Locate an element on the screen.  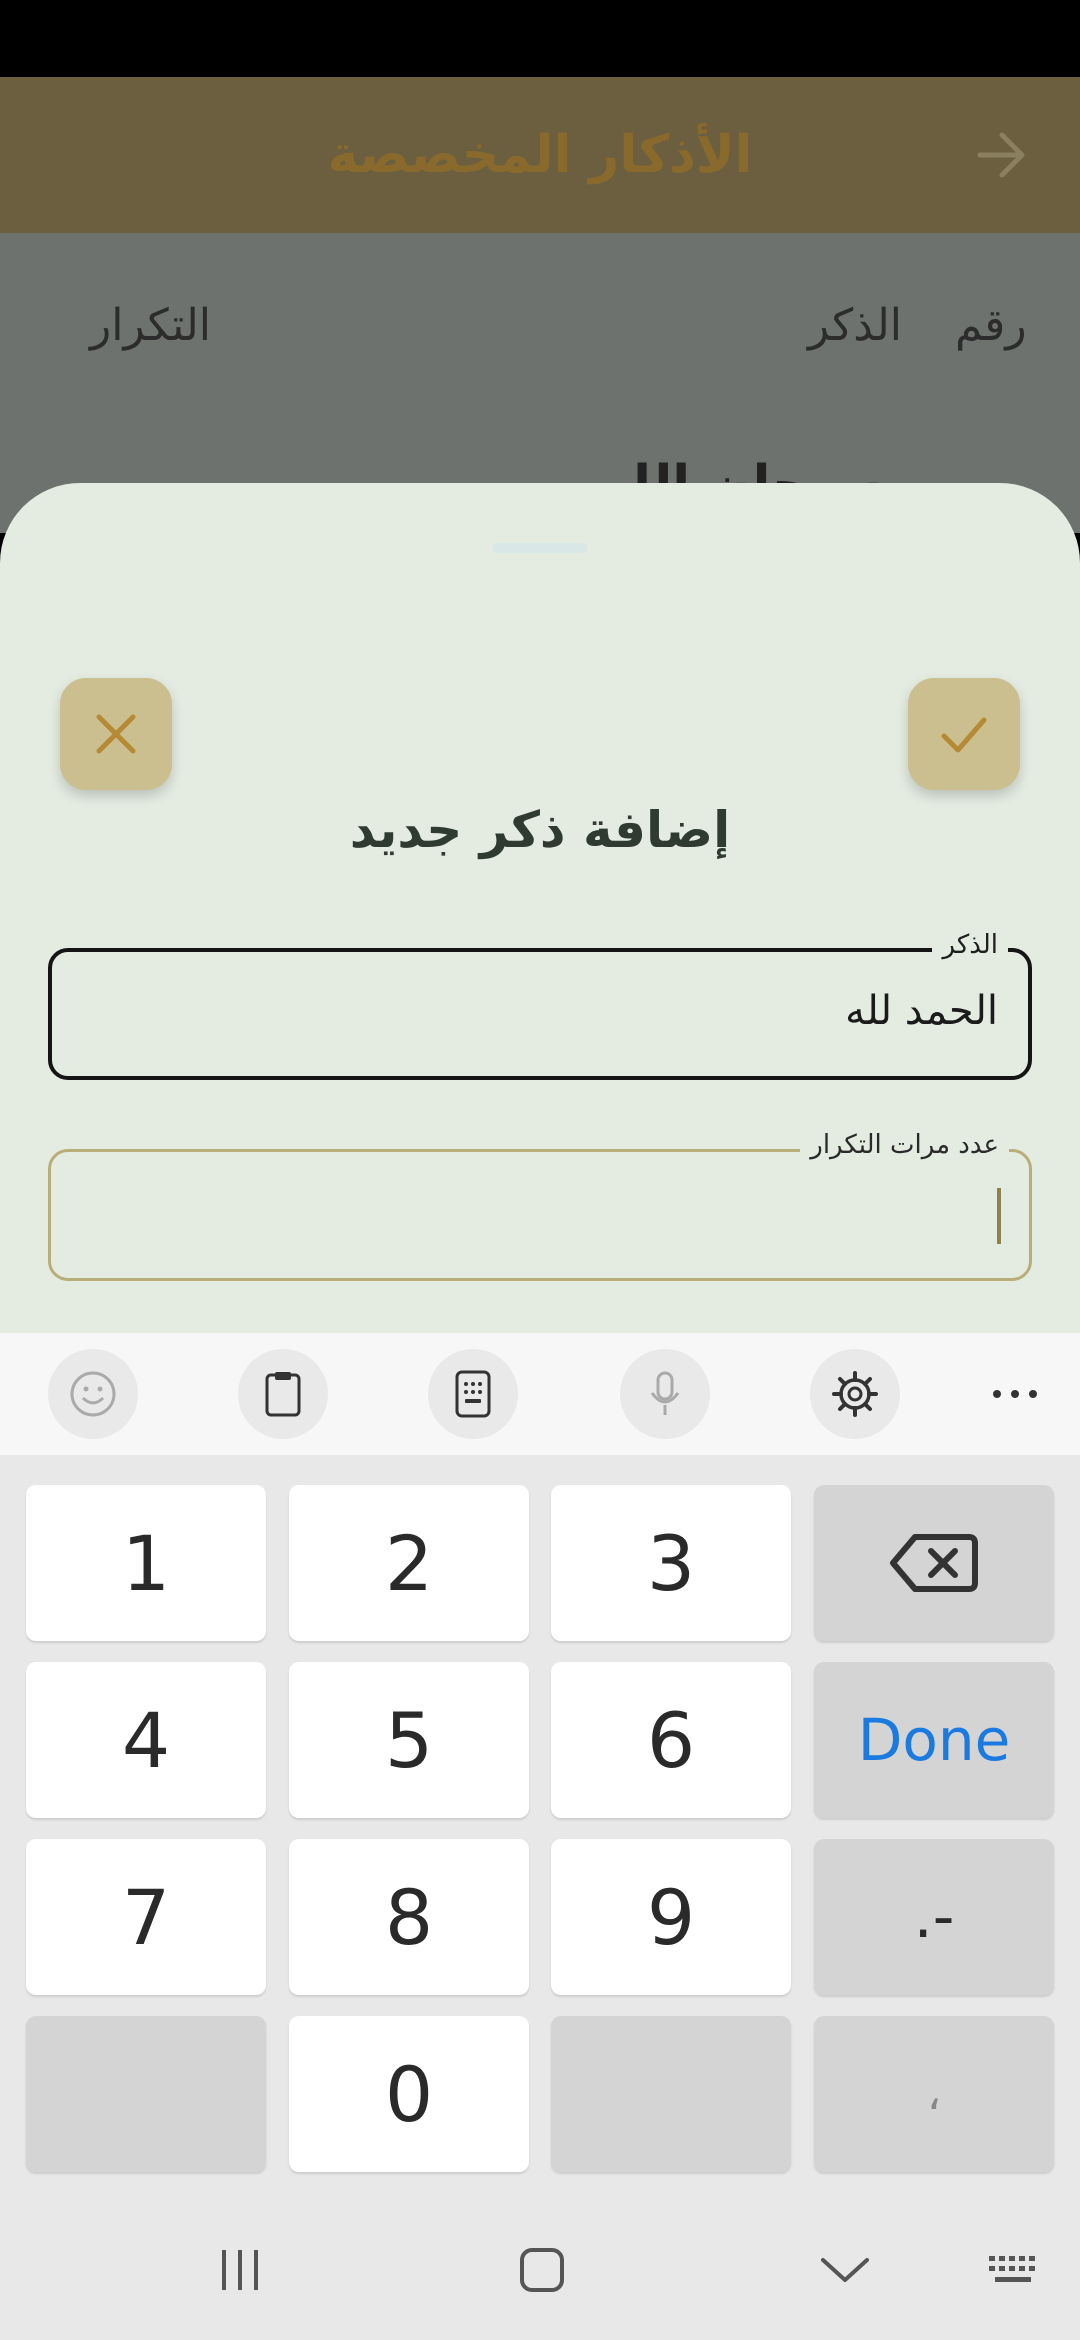
backspace-key is located at coordinates (934, 1563).